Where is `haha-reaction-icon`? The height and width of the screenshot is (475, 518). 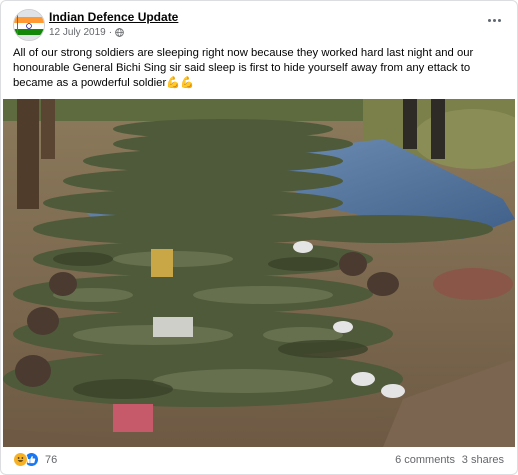 haha-reaction-icon is located at coordinates (20, 459).